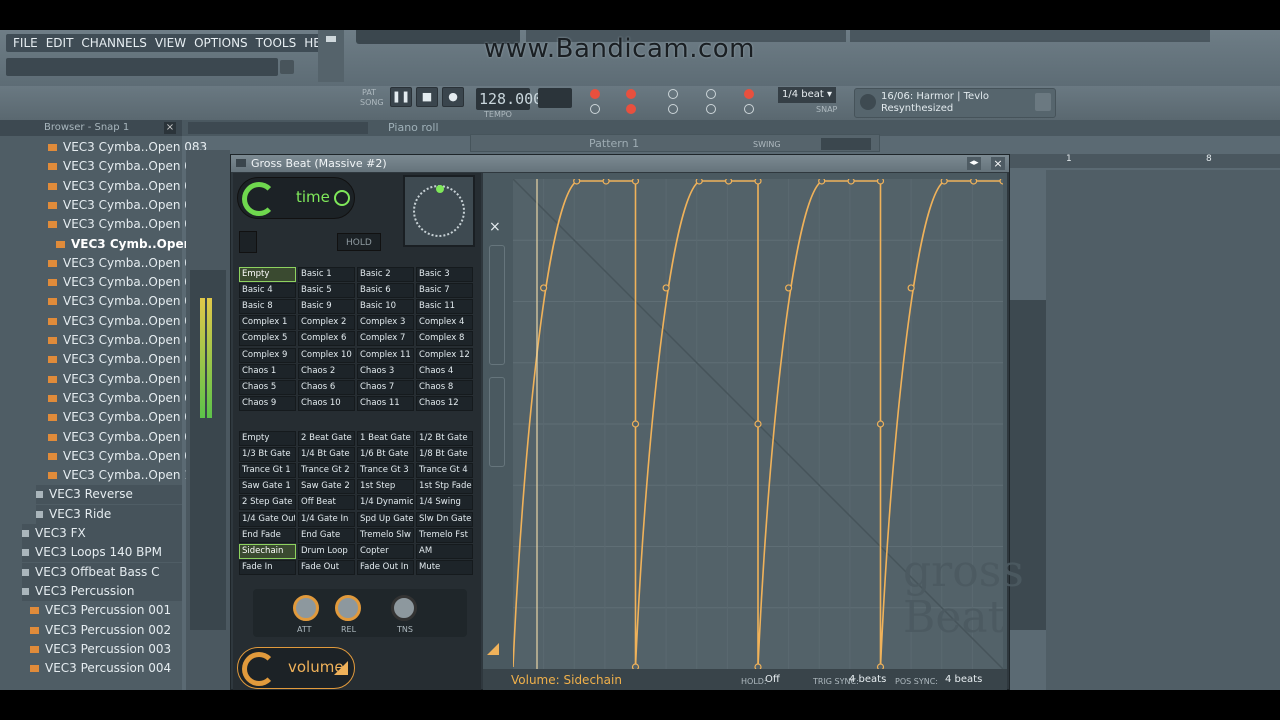 Image resolution: width=1280 pixels, height=720 pixels. Describe the element at coordinates (385, 291) in the screenshot. I see `time-preset-basic-6: Basic 6` at that location.